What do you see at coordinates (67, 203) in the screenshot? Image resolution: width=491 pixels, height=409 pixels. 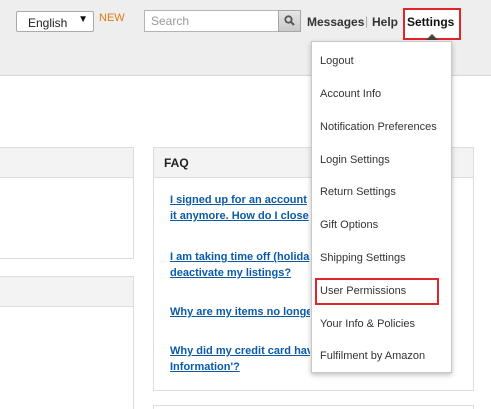 I see `left-panel-top` at bounding box center [67, 203].